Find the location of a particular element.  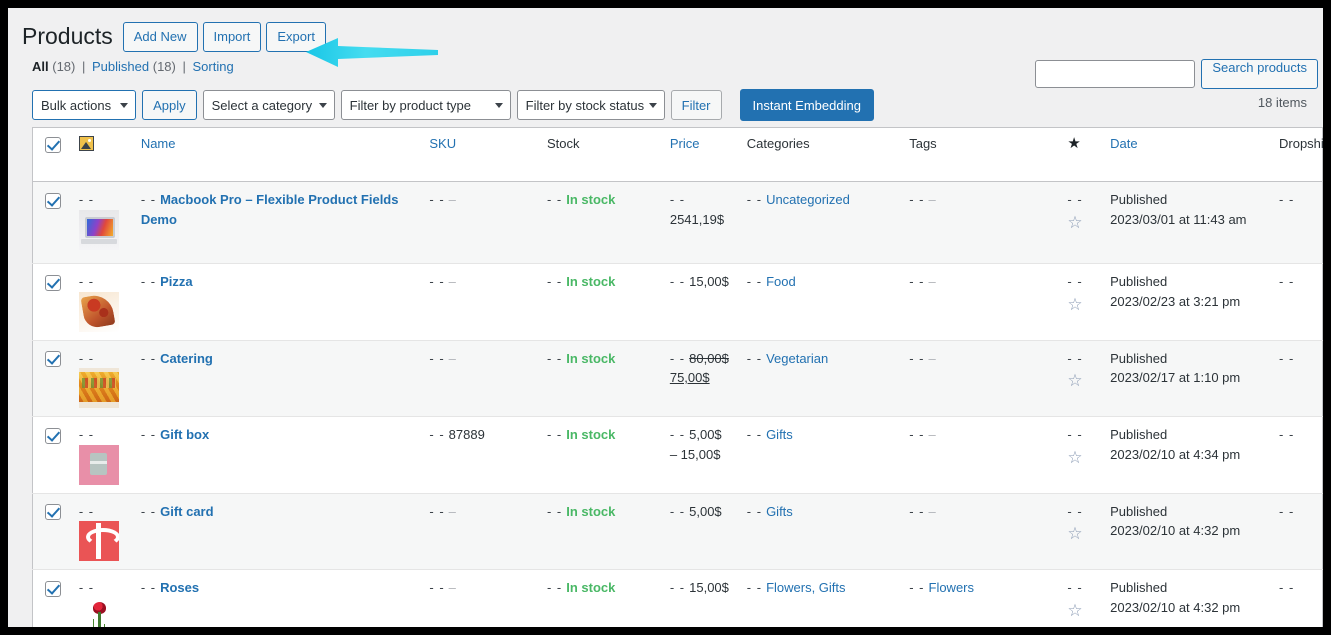

stock-status-filter-select: Filter by stock status is located at coordinates (590, 105).